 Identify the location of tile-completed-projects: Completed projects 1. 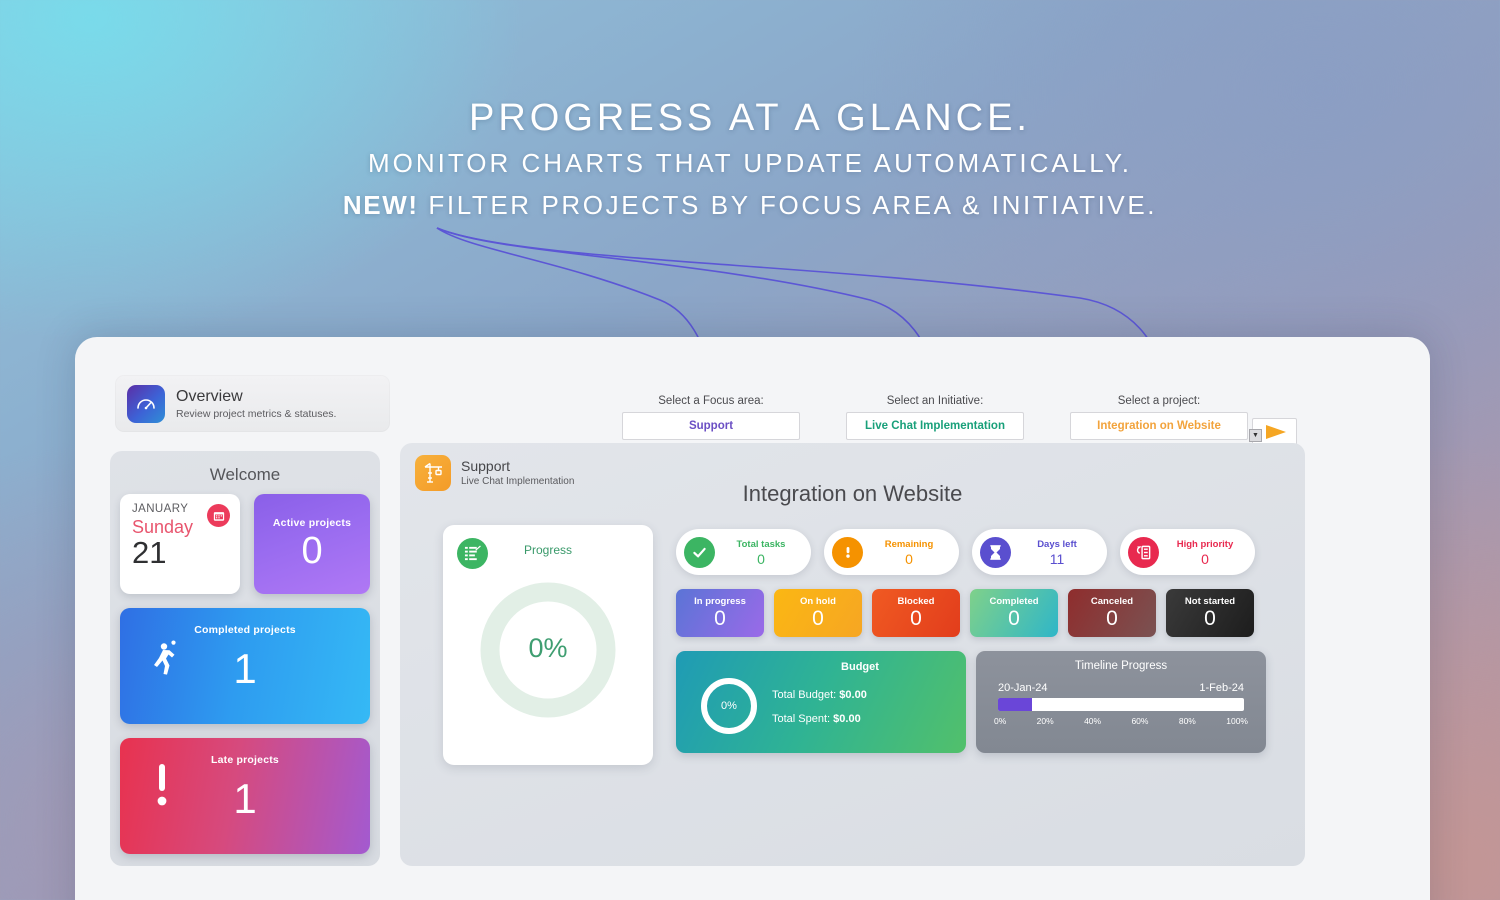
(245, 666).